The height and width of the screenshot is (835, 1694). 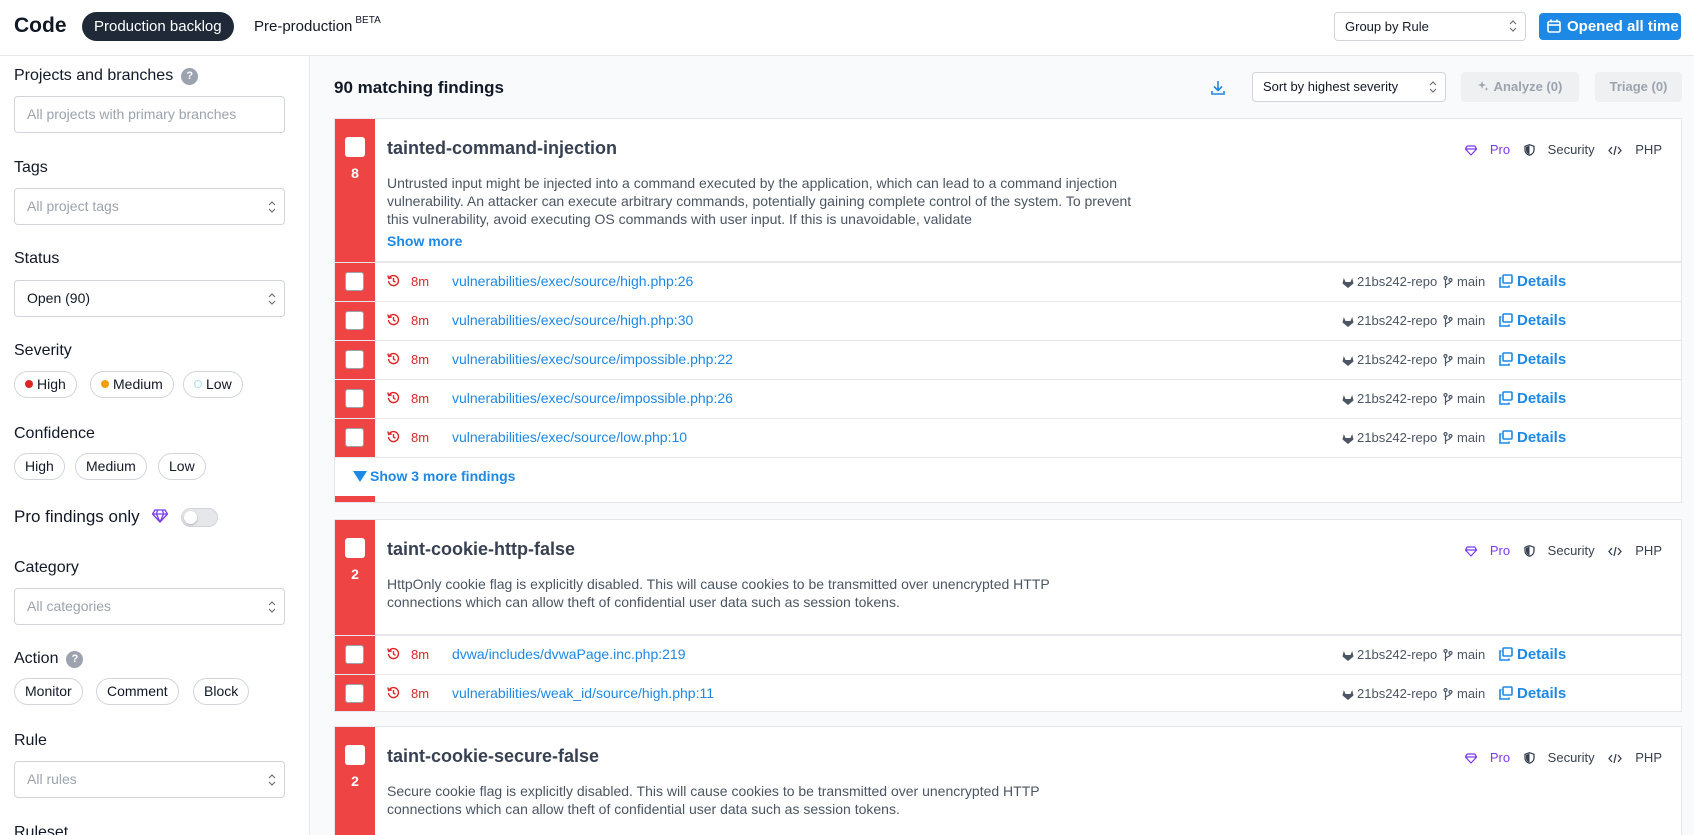 I want to click on category-filter-label: Category, so click(x=46, y=567).